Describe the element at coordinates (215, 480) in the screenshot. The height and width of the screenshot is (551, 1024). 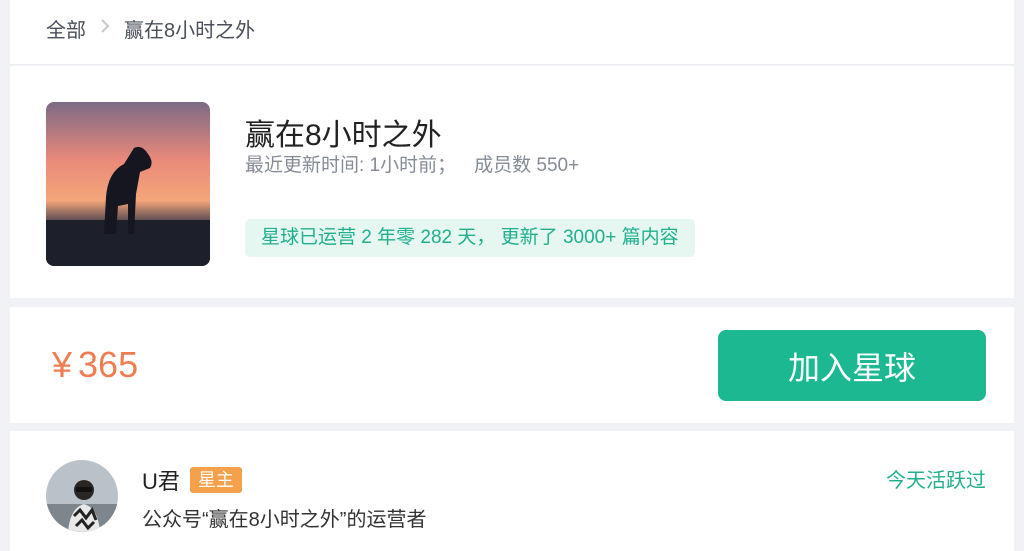
I see `owner-role-badge: 星主` at that location.